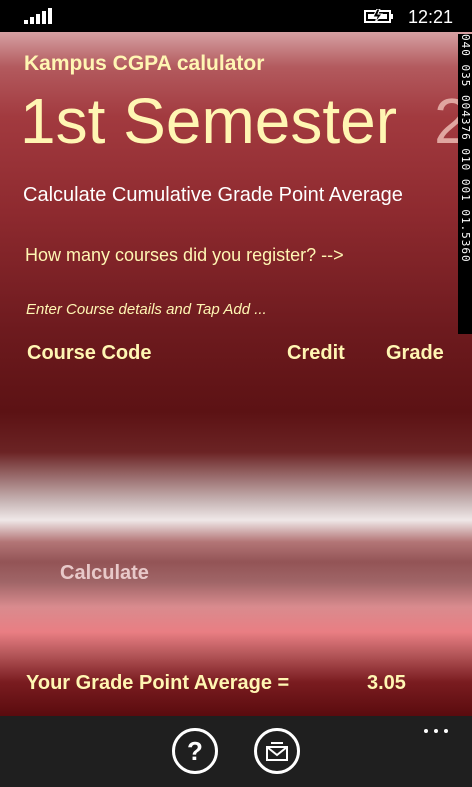 The image size is (472, 787). I want to click on battery-charging-icon, so click(378, 16).